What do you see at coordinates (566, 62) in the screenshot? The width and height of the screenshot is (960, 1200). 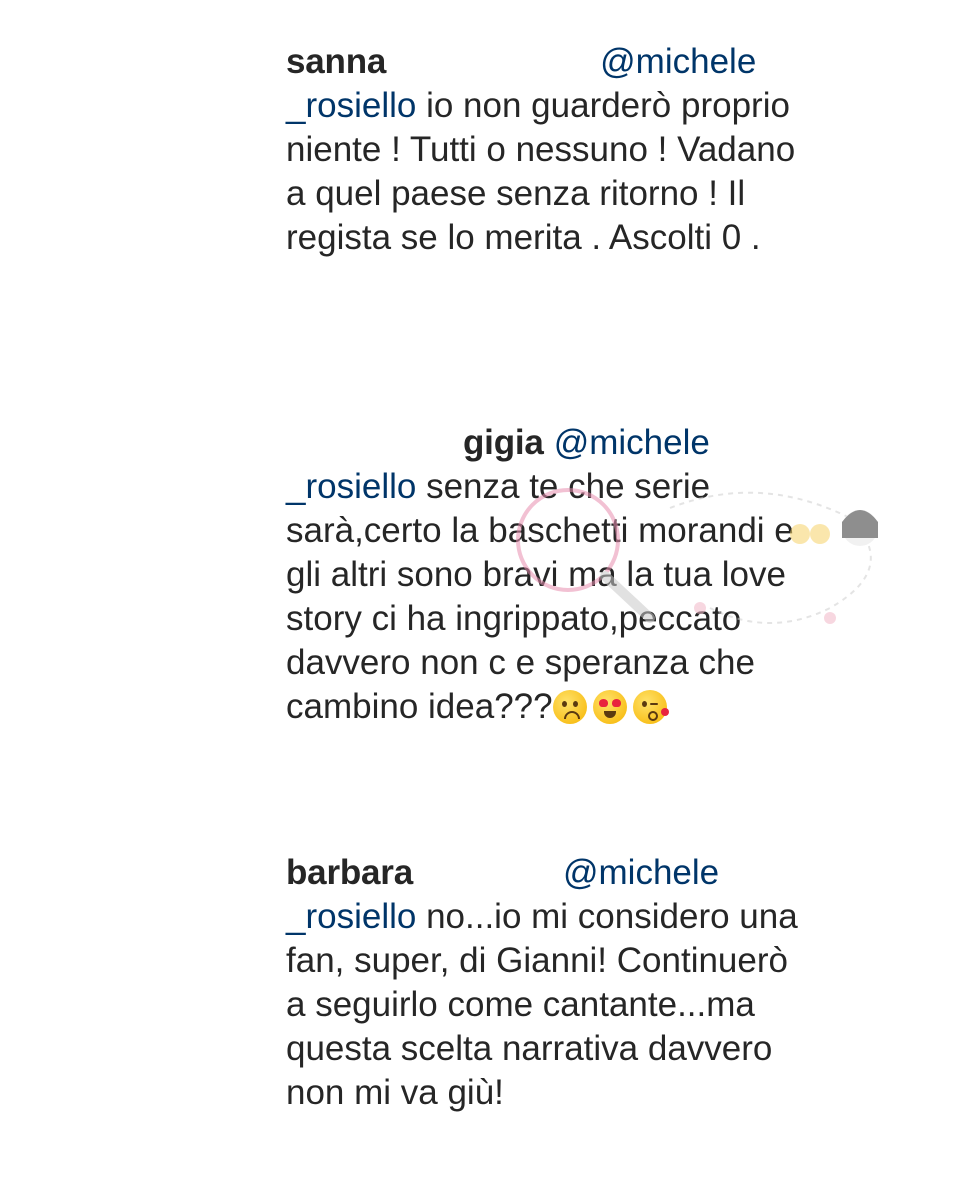 I see `comment-header: sanna @michele` at bounding box center [566, 62].